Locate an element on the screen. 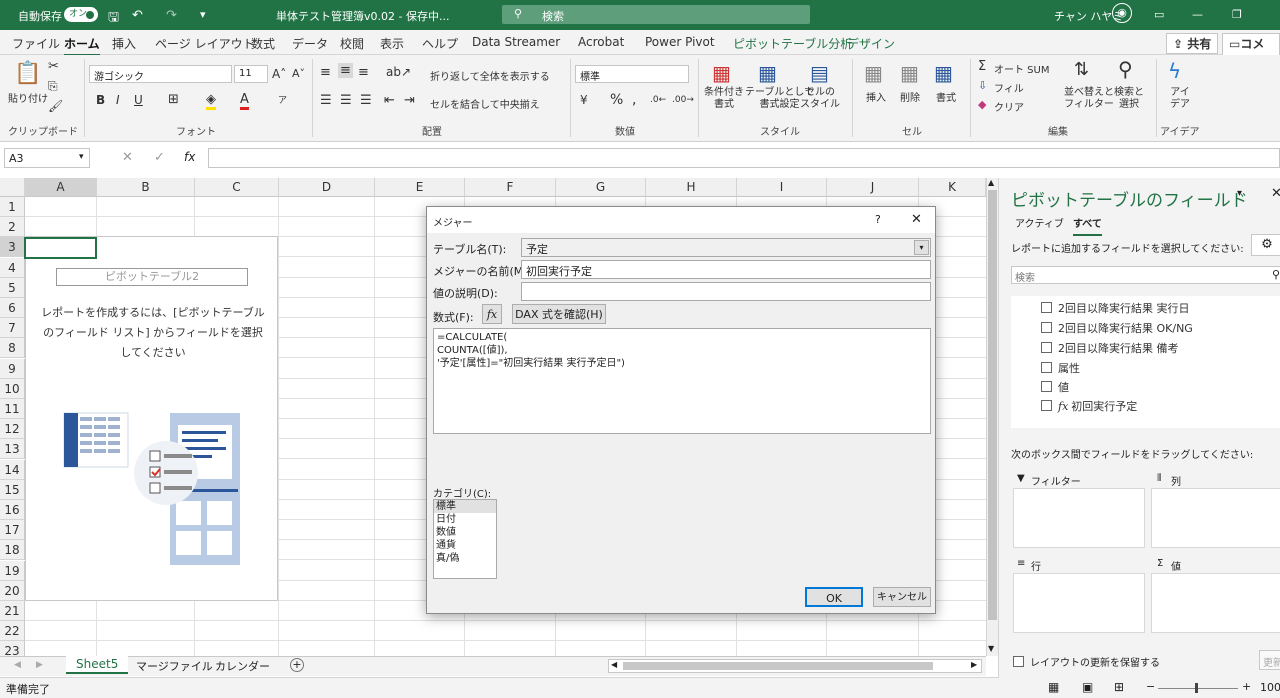 The height and width of the screenshot is (698, 1280). field-item: 属性 is located at coordinates (1060, 368).